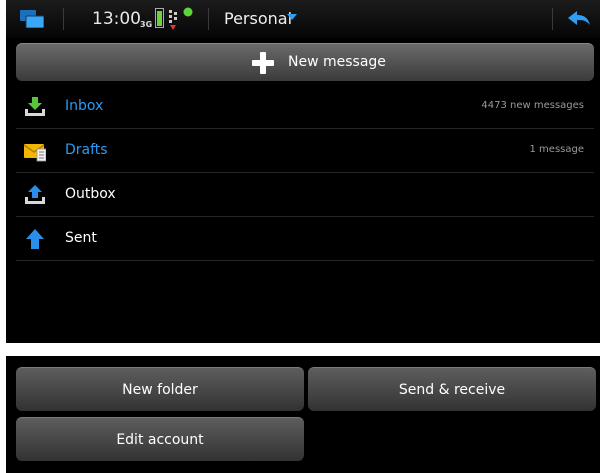 The image size is (600, 473). What do you see at coordinates (181, 18) in the screenshot?
I see `signal-status-icon` at bounding box center [181, 18].